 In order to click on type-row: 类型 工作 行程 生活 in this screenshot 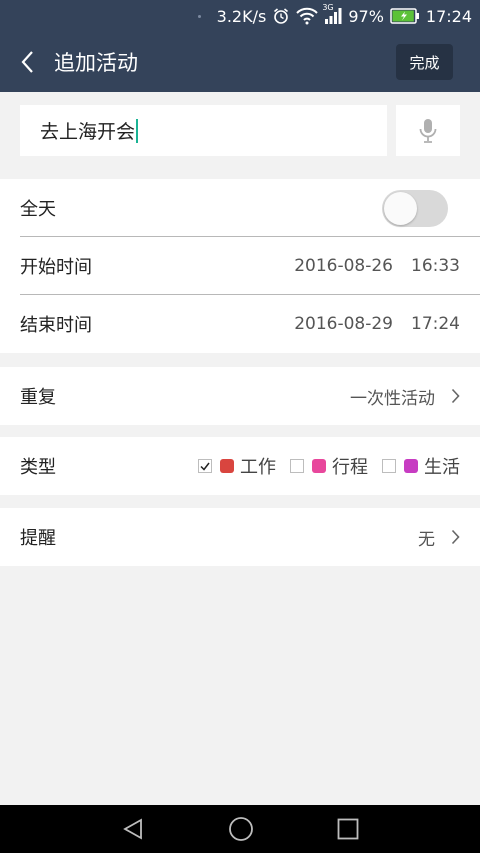, I will do `click(240, 466)`.